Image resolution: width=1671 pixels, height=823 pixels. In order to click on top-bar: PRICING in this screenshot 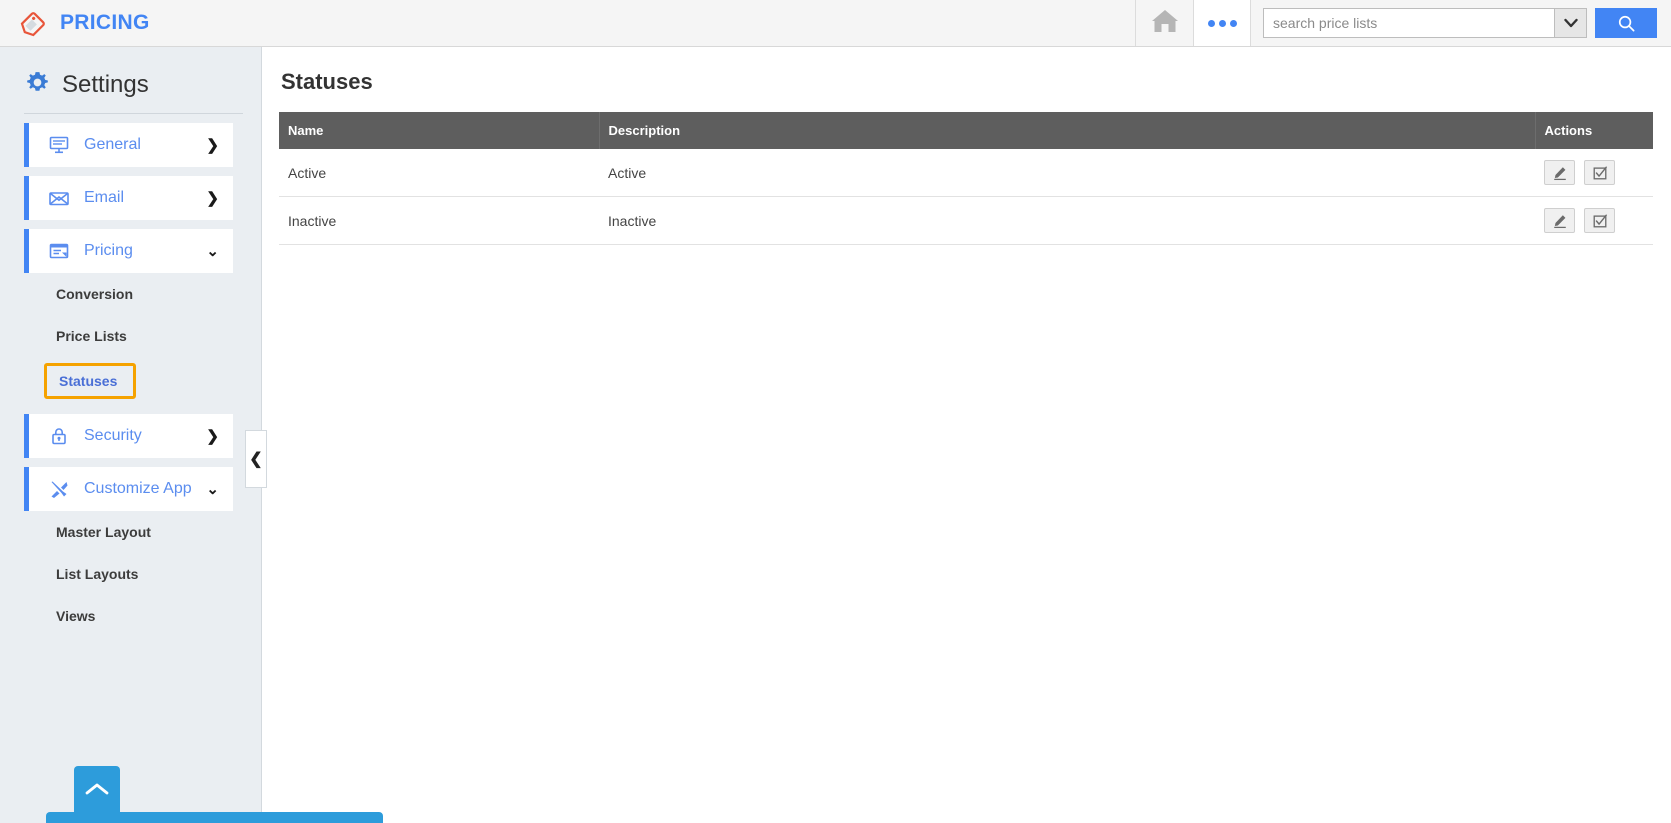, I will do `click(835, 23)`.